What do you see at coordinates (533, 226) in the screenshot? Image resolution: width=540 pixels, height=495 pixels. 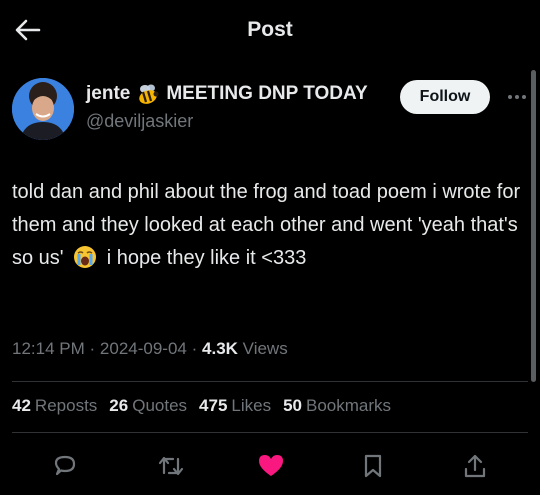 I see `scrollbar` at bounding box center [533, 226].